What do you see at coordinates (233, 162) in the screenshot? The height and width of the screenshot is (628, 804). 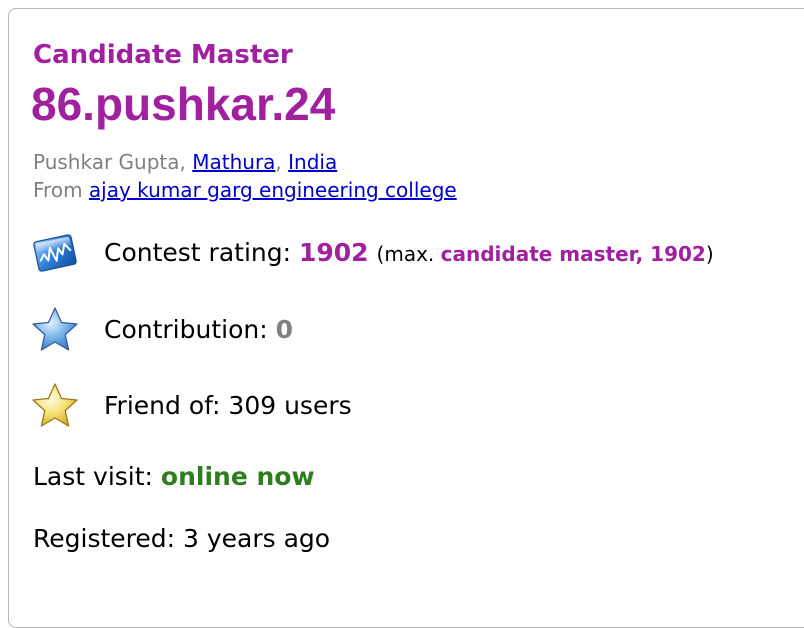 I see `city-link: Mathura` at bounding box center [233, 162].